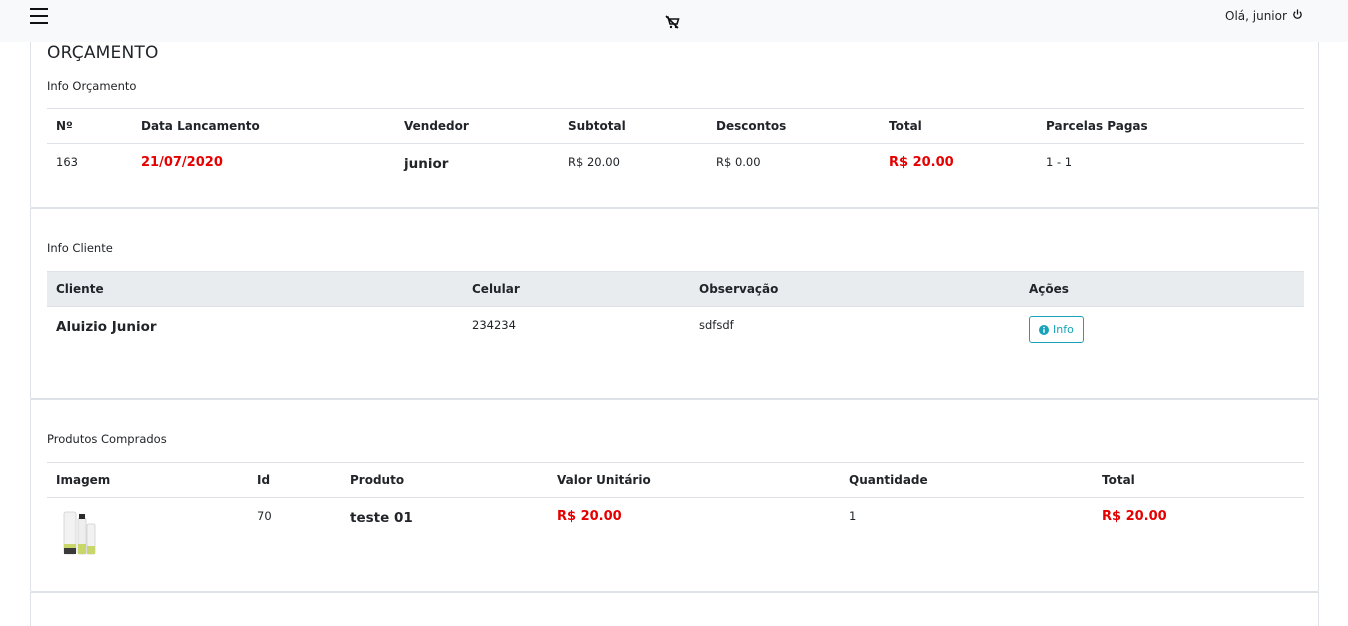 This screenshot has height=626, width=1348. Describe the element at coordinates (921, 162) in the screenshot. I see `orcamento-total: R$ 20.00` at that location.